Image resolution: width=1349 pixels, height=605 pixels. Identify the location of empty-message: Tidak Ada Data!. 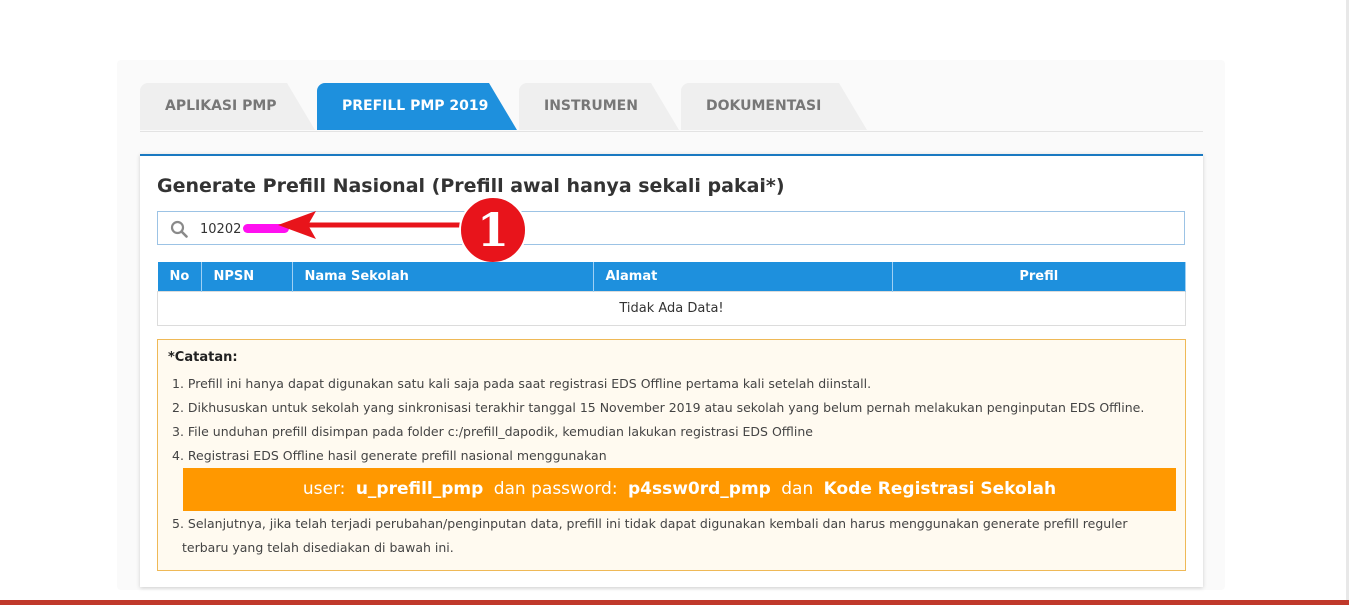
(671, 308).